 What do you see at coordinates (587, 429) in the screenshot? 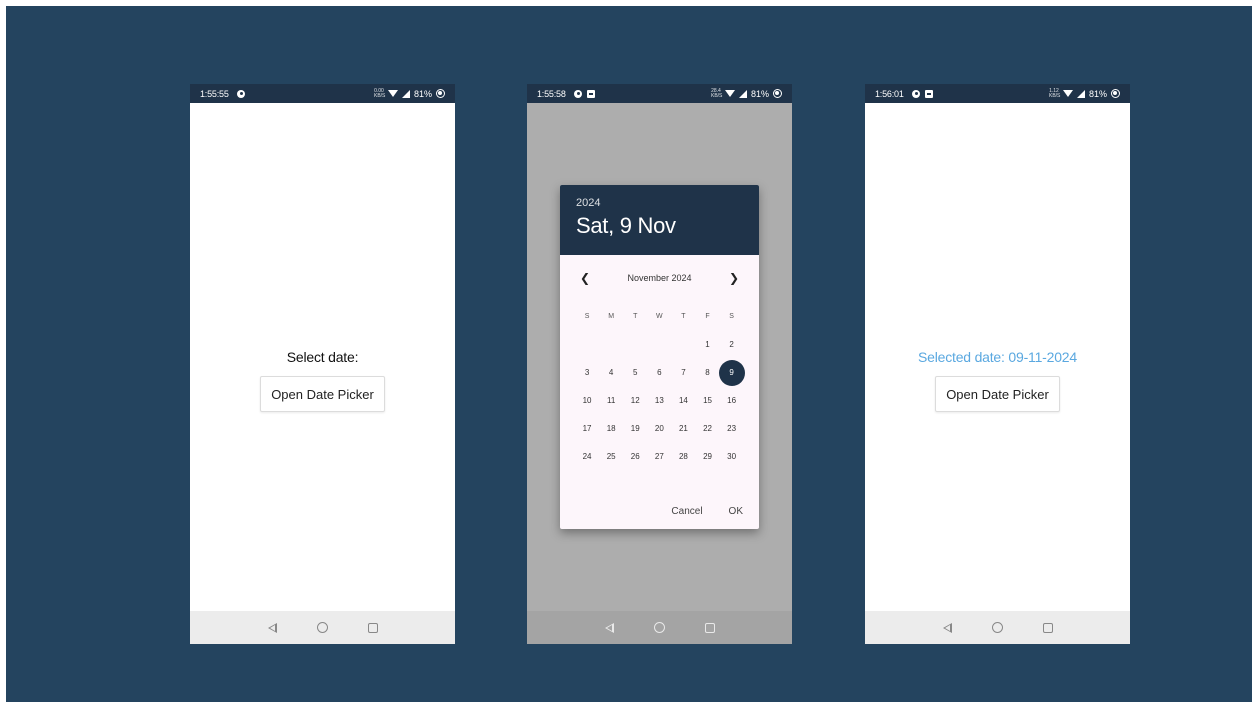
I see `calendar-day: 17` at bounding box center [587, 429].